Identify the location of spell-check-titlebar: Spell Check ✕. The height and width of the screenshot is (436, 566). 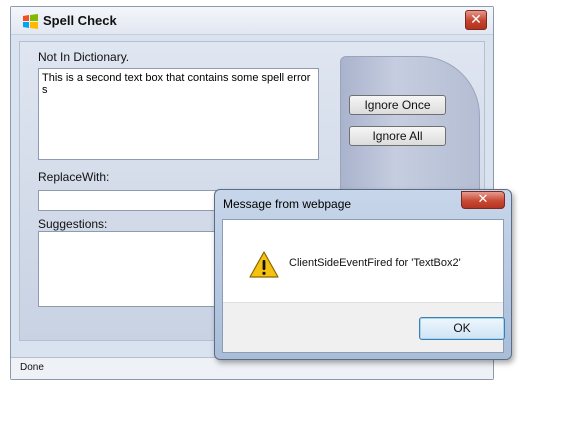
(252, 21).